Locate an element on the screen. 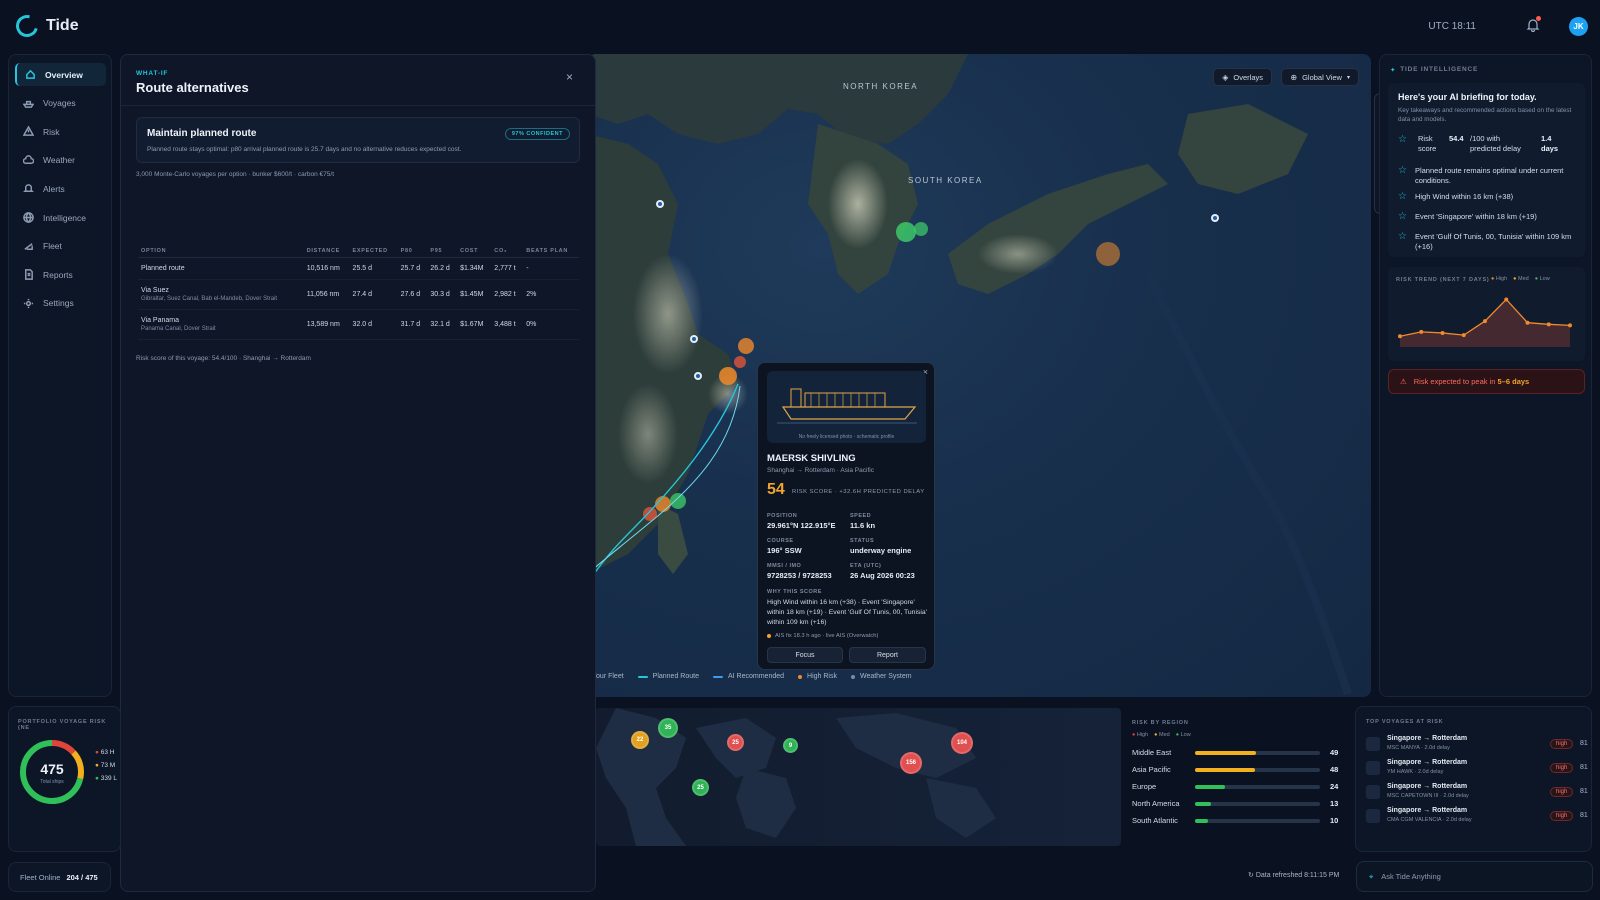 Image resolution: width=1600 pixels, height=900 pixels. document-icon is located at coordinates (29, 275).